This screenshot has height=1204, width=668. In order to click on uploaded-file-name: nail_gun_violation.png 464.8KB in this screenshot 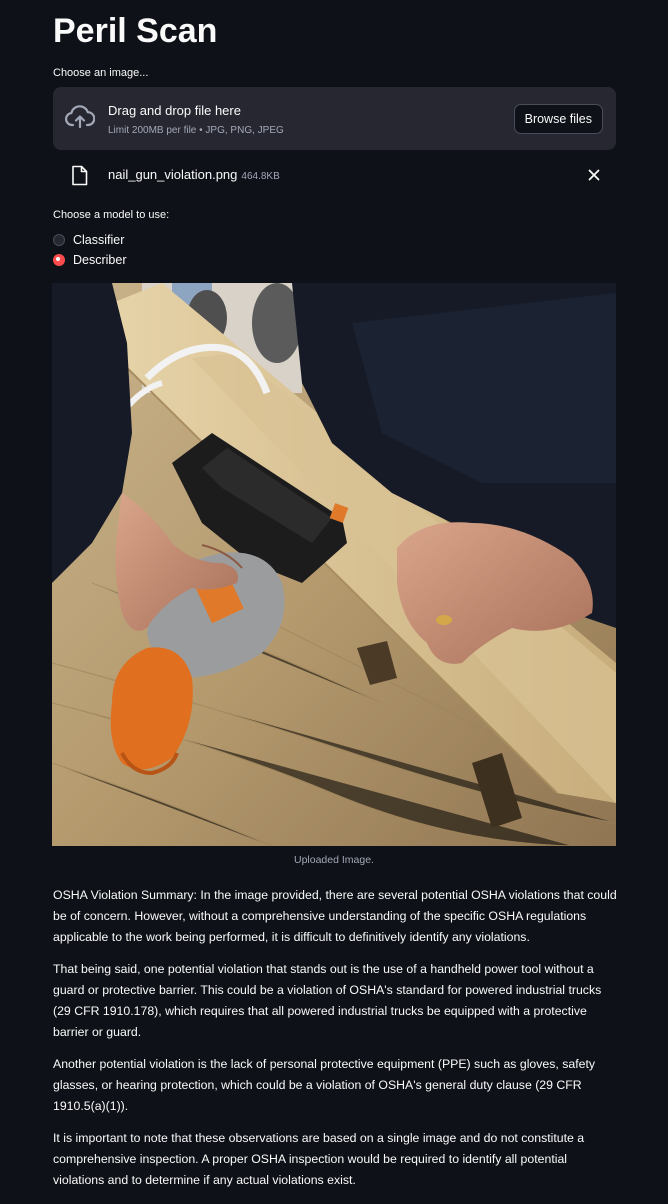, I will do `click(194, 176)`.